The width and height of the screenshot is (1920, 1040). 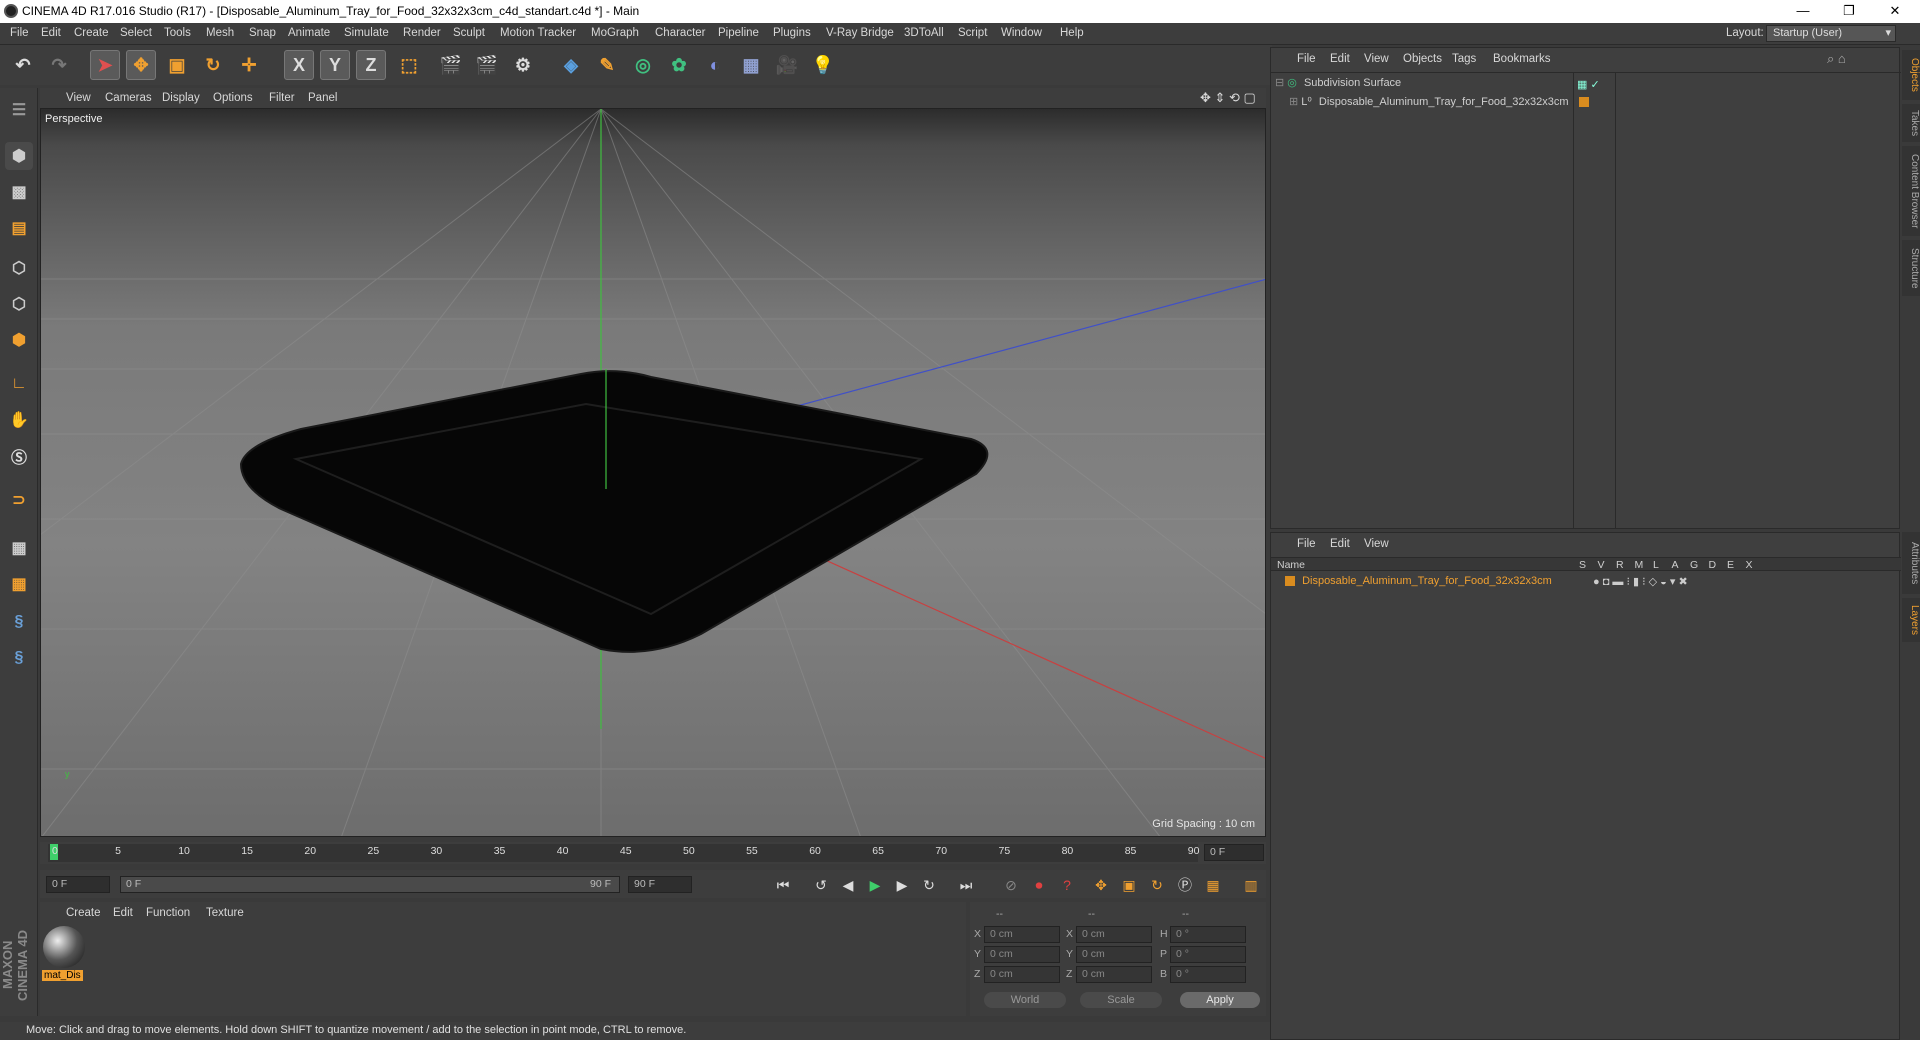 I want to click on rotate-icon: ↻, so click(x=213, y=65).